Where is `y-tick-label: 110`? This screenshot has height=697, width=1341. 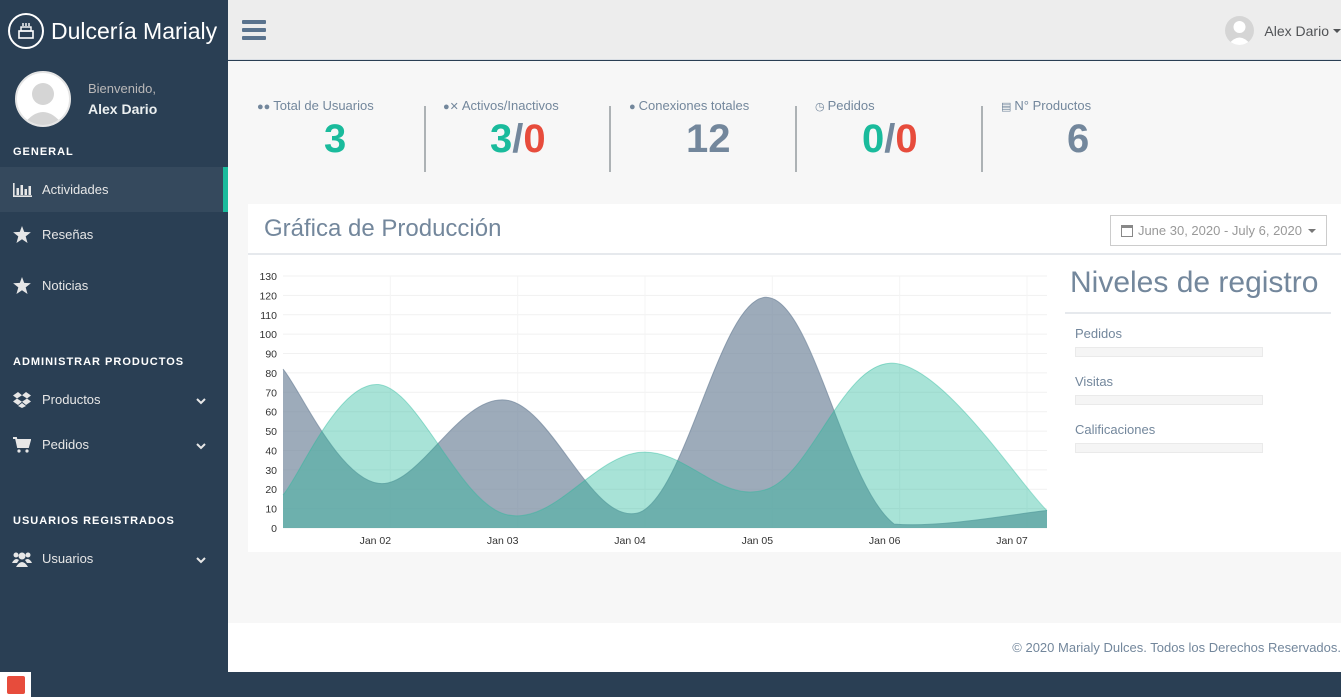
y-tick-label: 110 is located at coordinates (268, 316).